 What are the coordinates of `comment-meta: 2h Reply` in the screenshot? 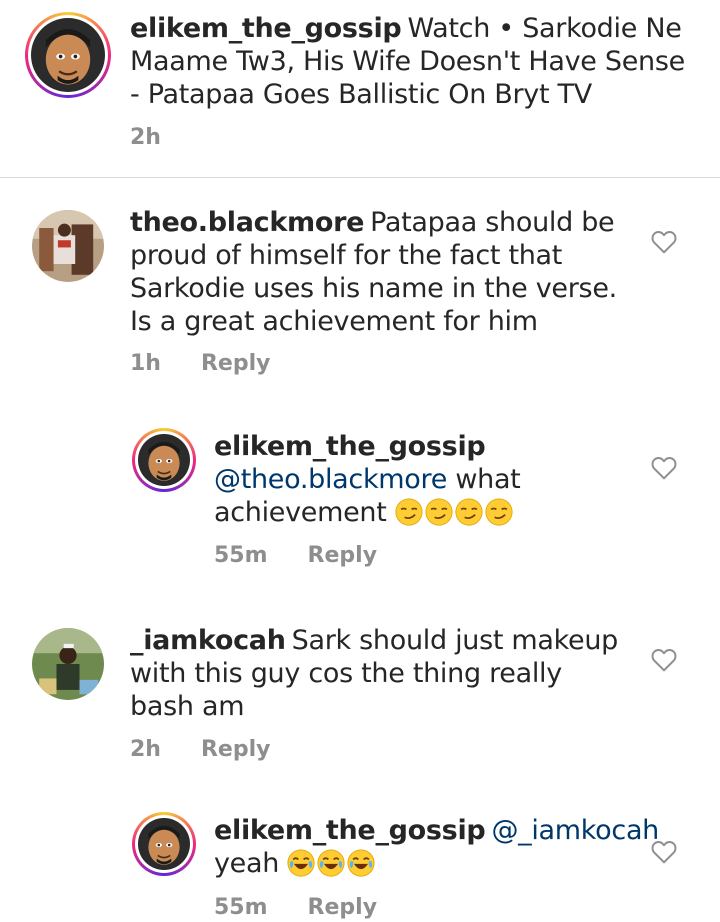 It's located at (200, 750).